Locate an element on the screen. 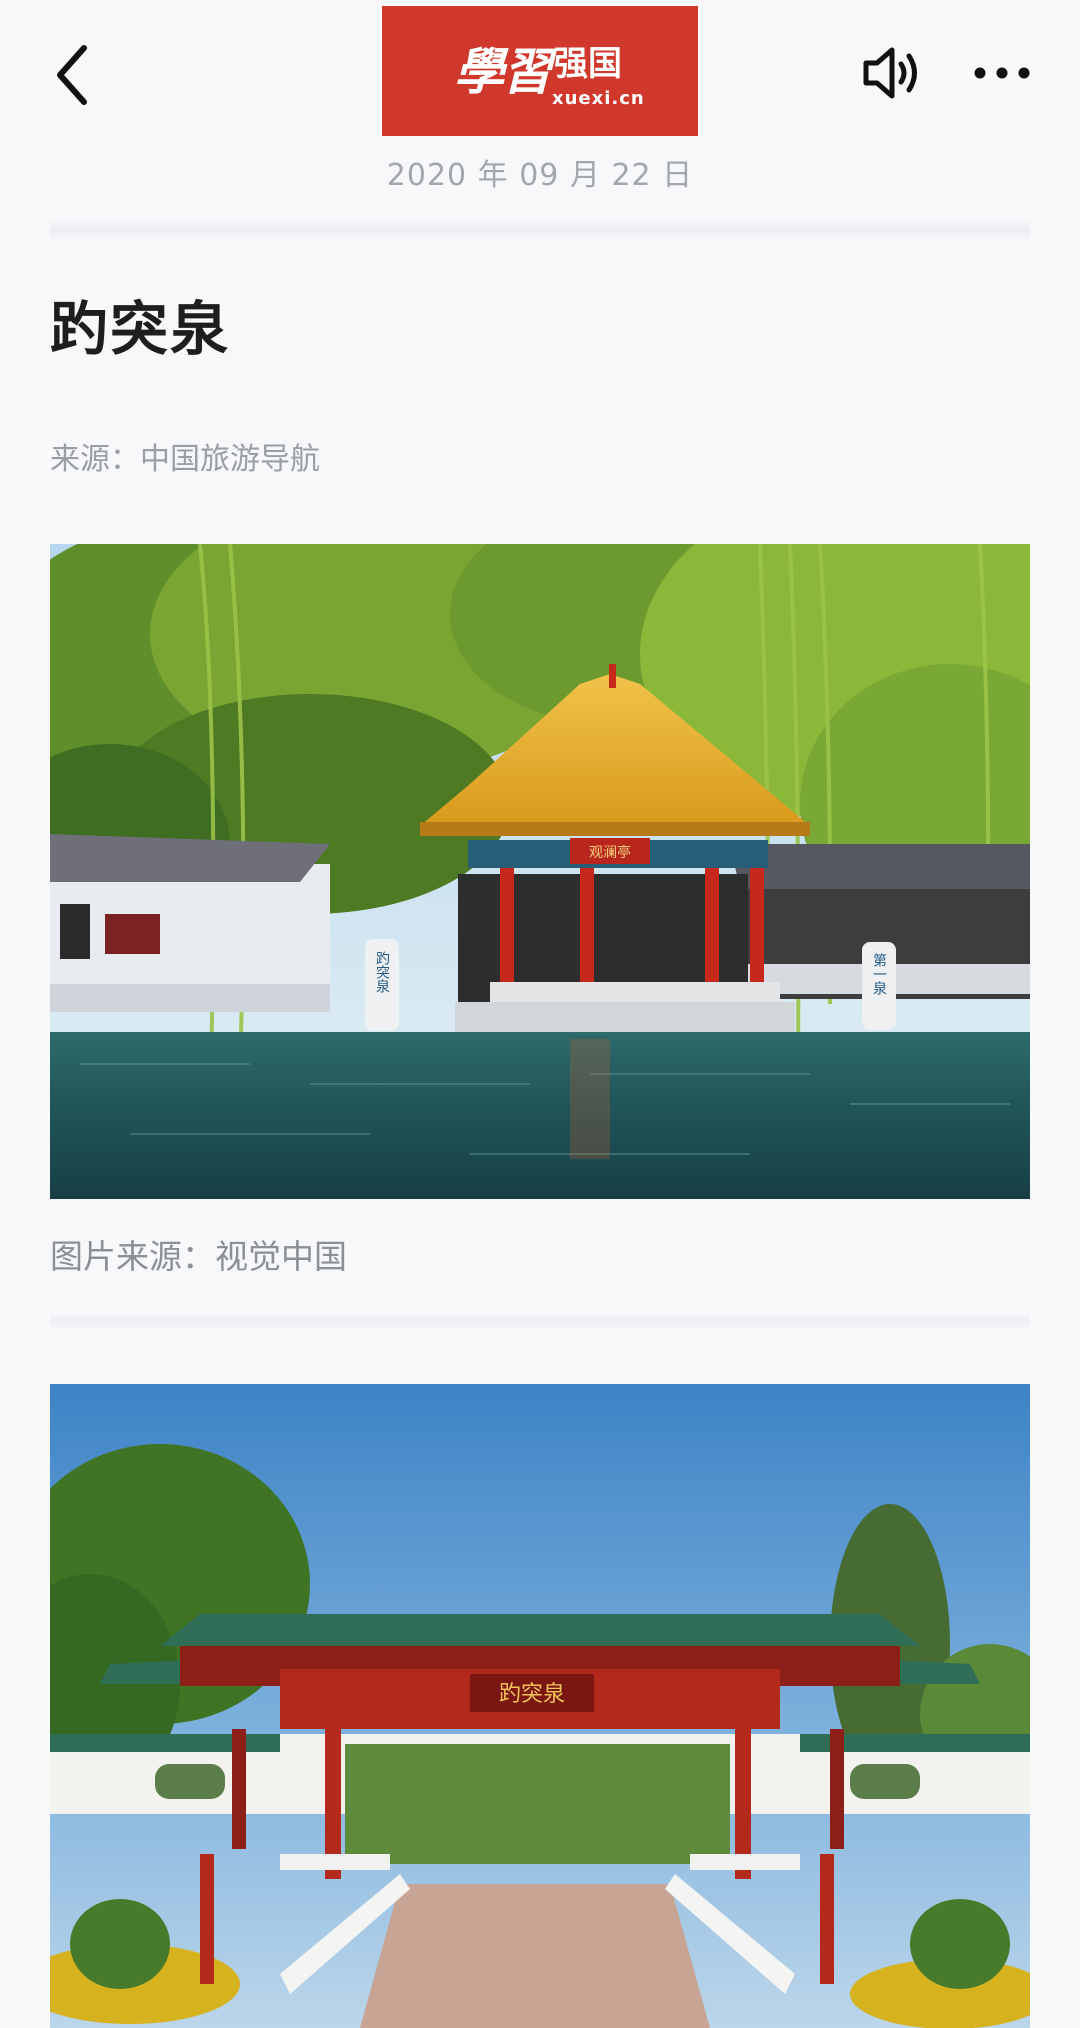 The height and width of the screenshot is (2028, 1080). logo-subtext: xuexi.cn is located at coordinates (598, 98).